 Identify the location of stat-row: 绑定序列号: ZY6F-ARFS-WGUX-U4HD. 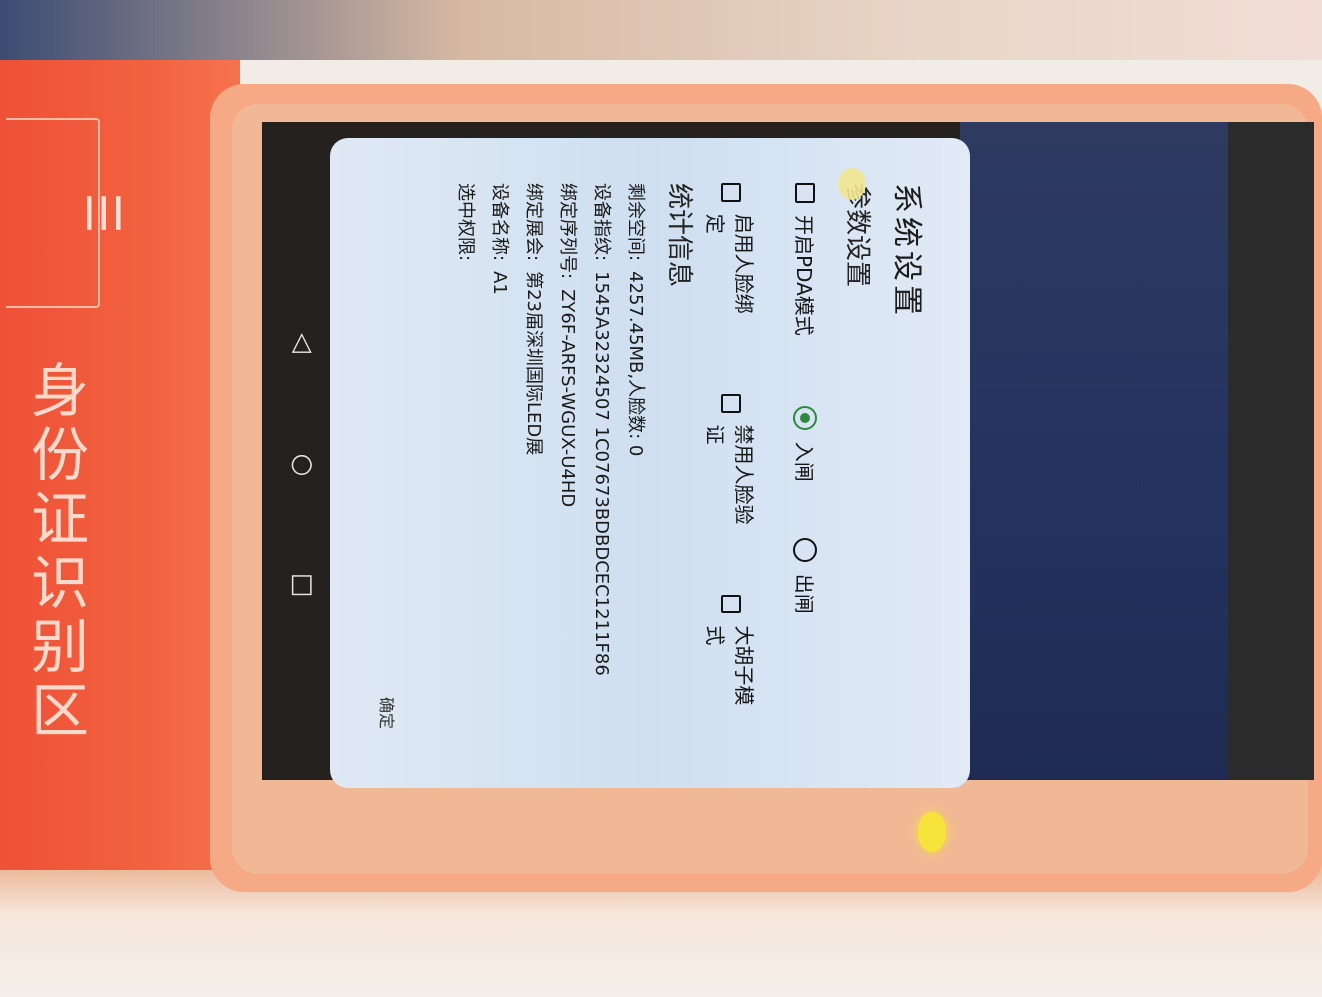
(569, 345).